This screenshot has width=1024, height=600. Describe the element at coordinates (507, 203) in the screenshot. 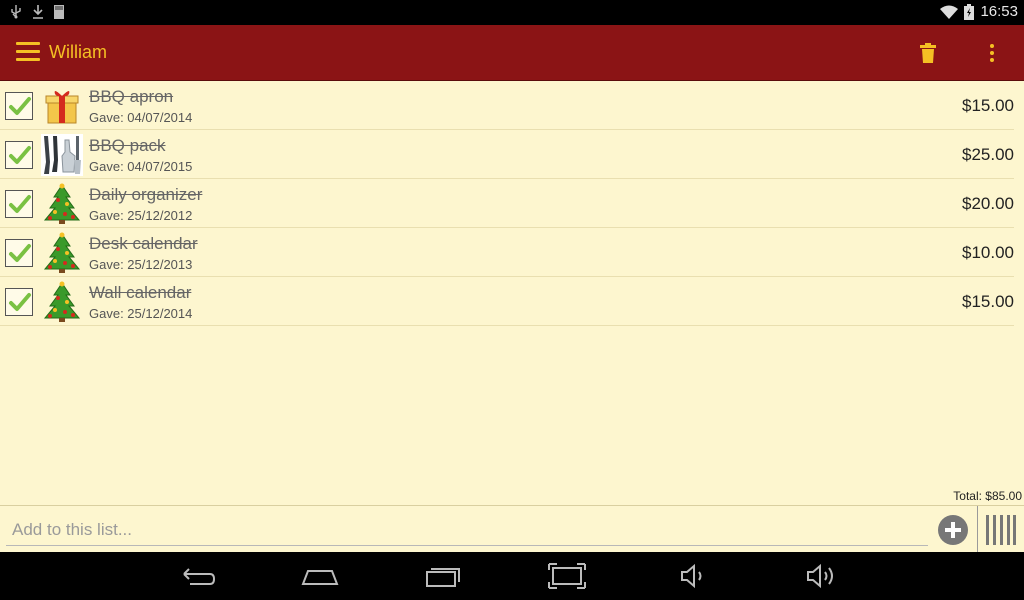

I see `list-item: Daily organizer Gave: 25/12/2012 $20.00` at that location.